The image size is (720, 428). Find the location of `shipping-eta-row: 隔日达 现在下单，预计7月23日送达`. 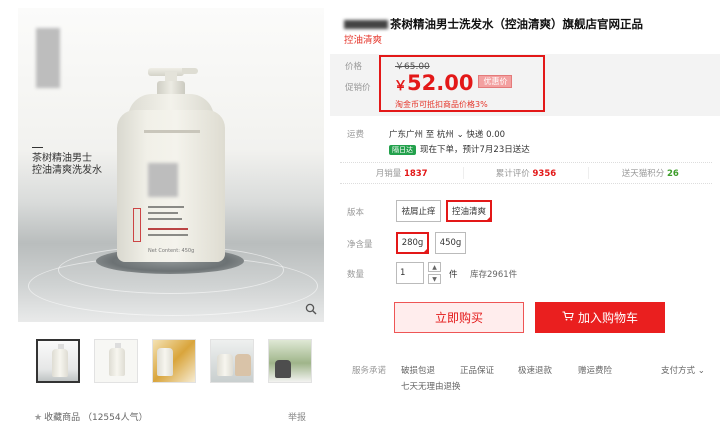

shipping-eta-row: 隔日达 现在下单，预计7月23日送达 is located at coordinates (459, 149).